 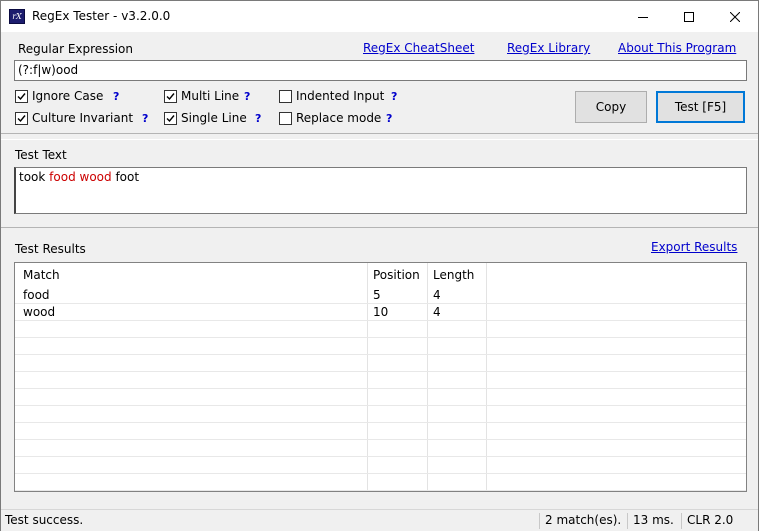 I want to click on table-row: food 5 4, so click(x=380, y=295).